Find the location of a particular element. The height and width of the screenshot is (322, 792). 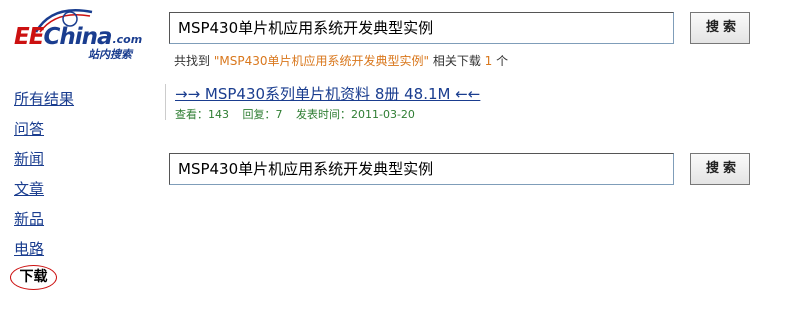

nav-item-news: 新闻 is located at coordinates (44, 163).